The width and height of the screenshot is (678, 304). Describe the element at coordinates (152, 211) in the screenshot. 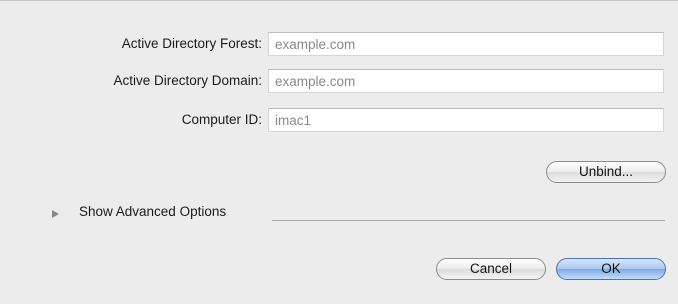

I see `show-advanced-options-label: Show Advanced Options` at that location.